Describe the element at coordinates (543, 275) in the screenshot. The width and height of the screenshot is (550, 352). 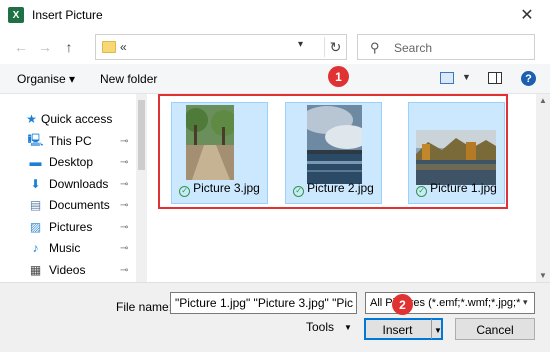
I see `scroll-down-icon: ▼` at that location.